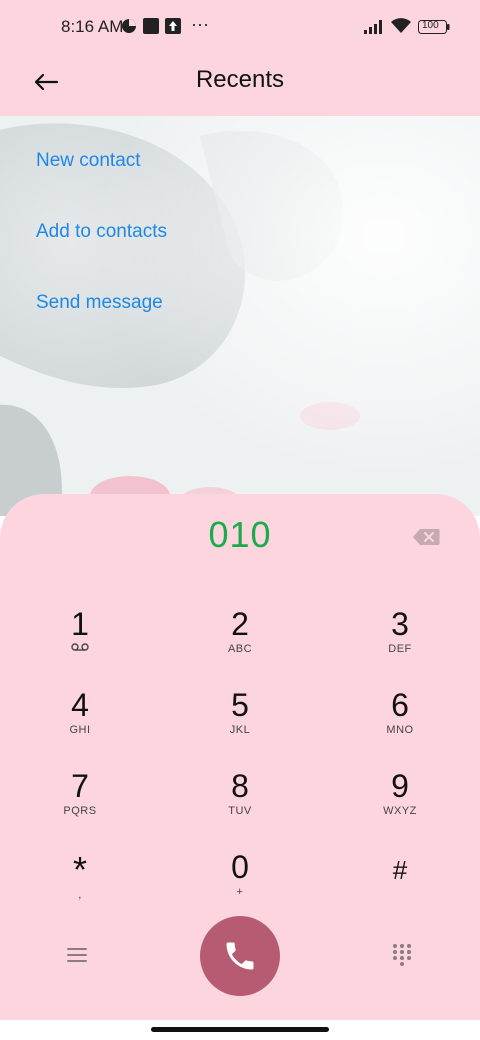 The height and width of the screenshot is (1040, 480). Describe the element at coordinates (240, 892) in the screenshot. I see `key-letters: +` at that location.